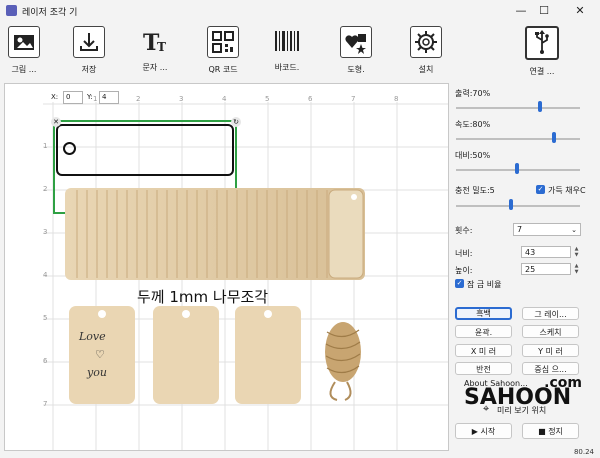 The width and height of the screenshot is (600, 458). Describe the element at coordinates (73, 97) in the screenshot. I see `x-coord-input: 0` at that location.